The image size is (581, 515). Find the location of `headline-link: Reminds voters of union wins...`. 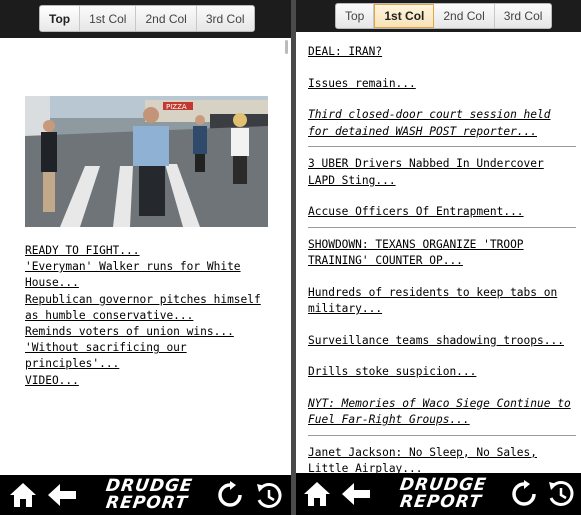

headline-link: Reminds voters of union wins... is located at coordinates (150, 332).